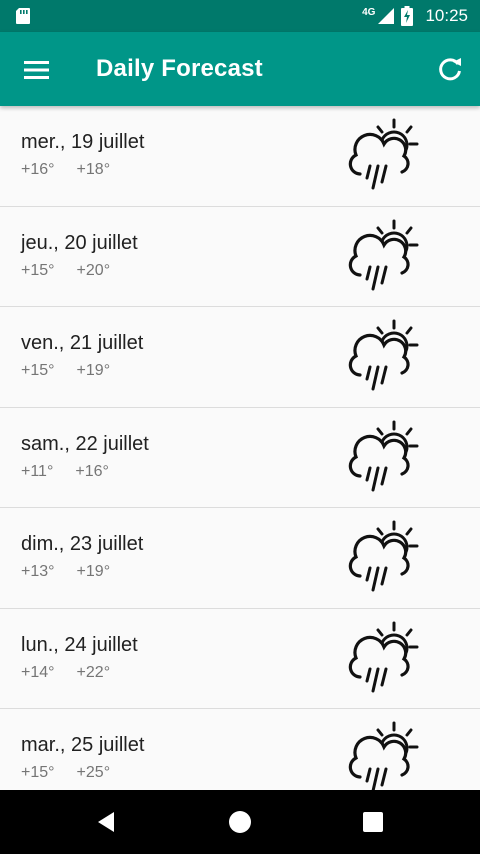  What do you see at coordinates (240, 256) in the screenshot?
I see `forecast-row: jeu., 20 juillet +15° +20°` at bounding box center [240, 256].